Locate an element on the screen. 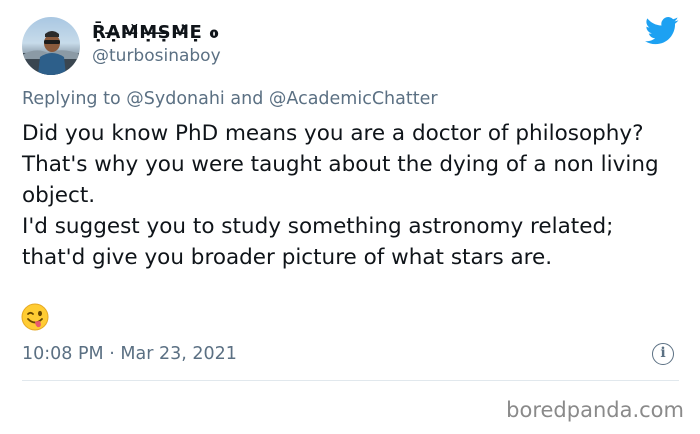  replying-joiner: and is located at coordinates (247, 99).